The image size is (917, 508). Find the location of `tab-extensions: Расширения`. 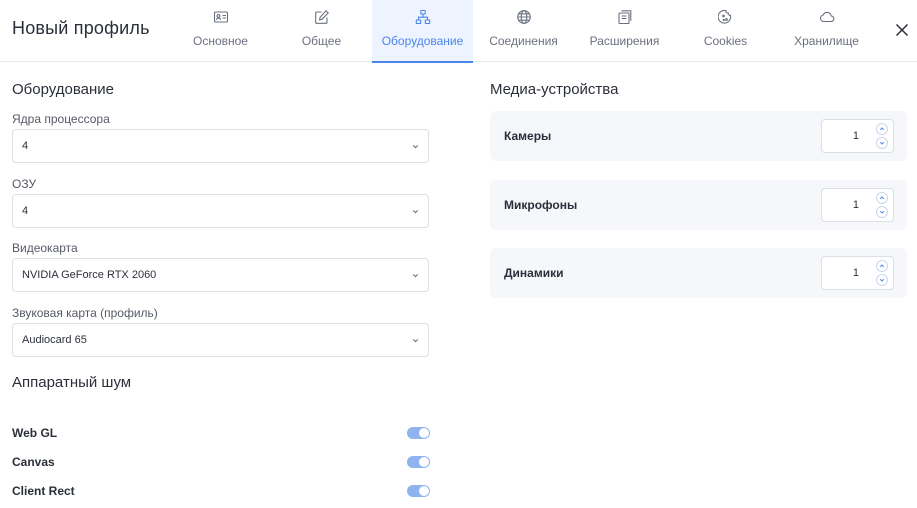

tab-extensions: Расширения is located at coordinates (624, 31).